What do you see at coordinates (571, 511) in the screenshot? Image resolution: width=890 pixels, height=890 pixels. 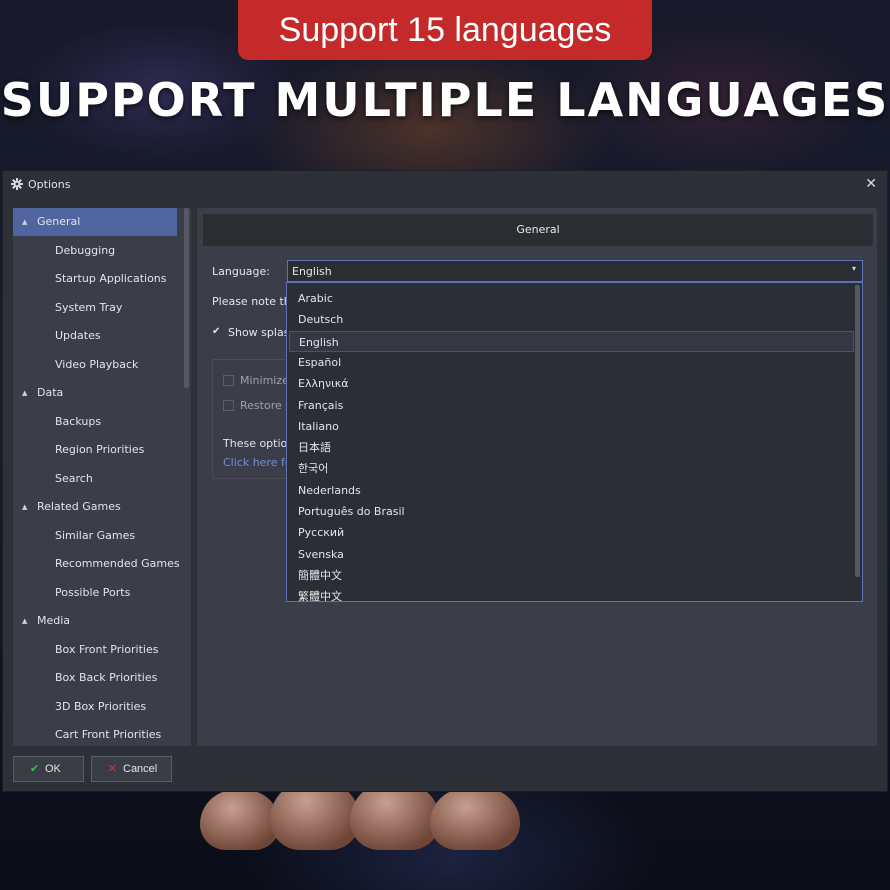 I see `language-option-portuguese-brazil: Português do Brasil` at bounding box center [571, 511].